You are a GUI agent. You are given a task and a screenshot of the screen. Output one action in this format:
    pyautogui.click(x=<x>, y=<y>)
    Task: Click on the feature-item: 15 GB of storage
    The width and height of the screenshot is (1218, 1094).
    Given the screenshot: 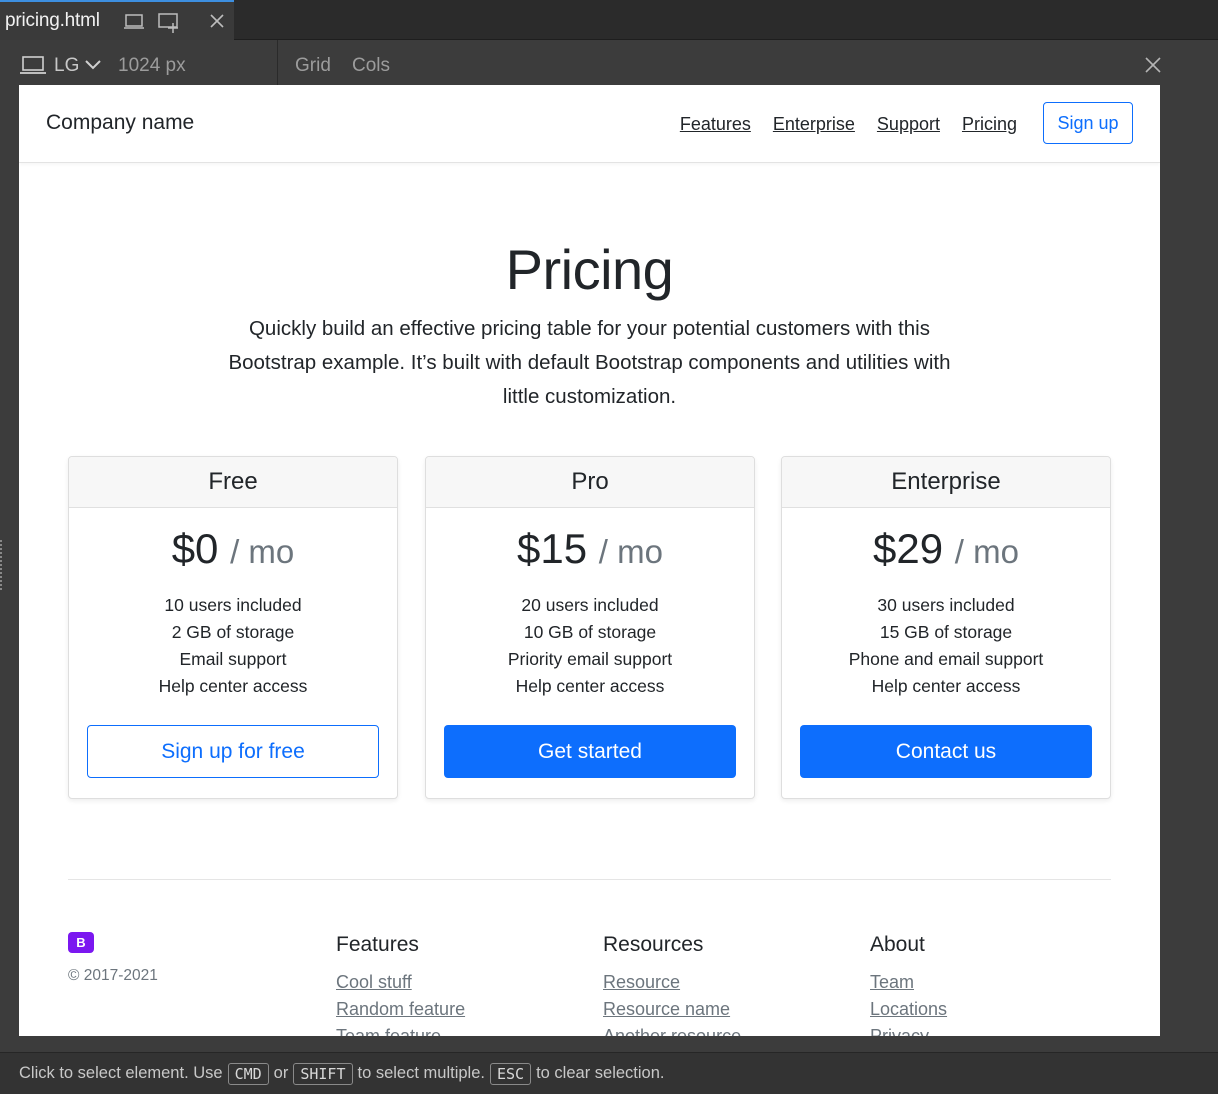 What is the action you would take?
    pyautogui.click(x=946, y=632)
    